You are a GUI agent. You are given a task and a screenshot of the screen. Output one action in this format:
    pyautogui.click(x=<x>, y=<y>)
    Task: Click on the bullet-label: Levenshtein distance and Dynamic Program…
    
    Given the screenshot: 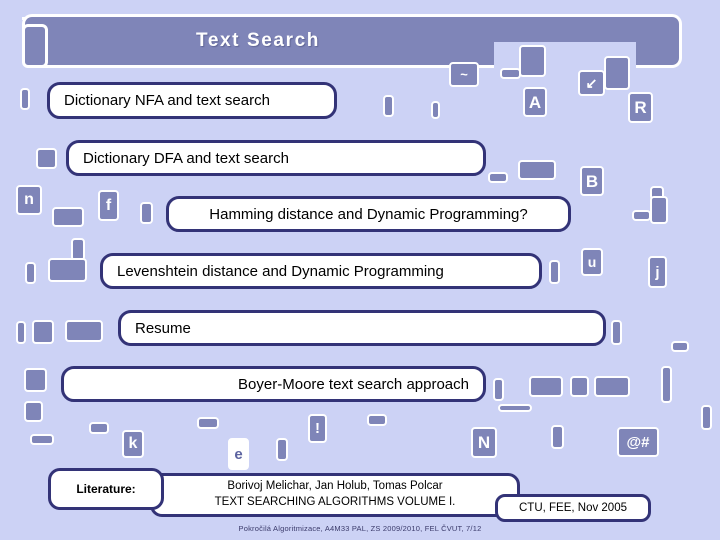 What is the action you would take?
    pyautogui.click(x=280, y=271)
    